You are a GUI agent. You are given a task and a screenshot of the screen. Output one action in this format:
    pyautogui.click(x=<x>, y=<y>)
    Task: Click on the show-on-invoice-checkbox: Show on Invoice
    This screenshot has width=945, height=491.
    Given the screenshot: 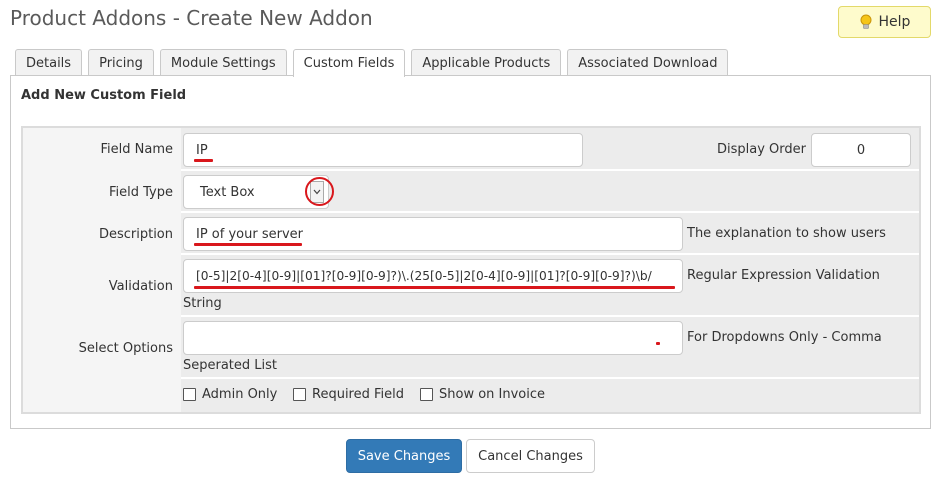 What is the action you would take?
    pyautogui.click(x=482, y=394)
    